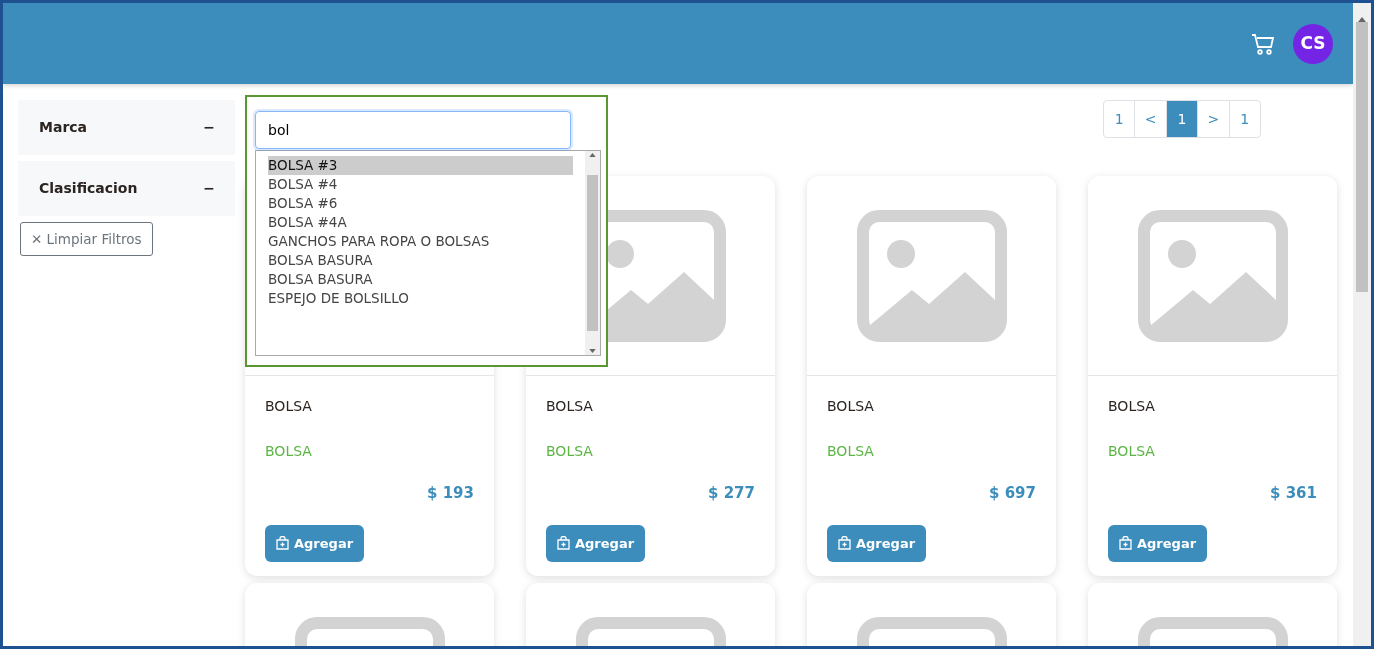 Image resolution: width=1374 pixels, height=649 pixels. What do you see at coordinates (88, 188) in the screenshot?
I see `filter-label: Clasificacion` at bounding box center [88, 188].